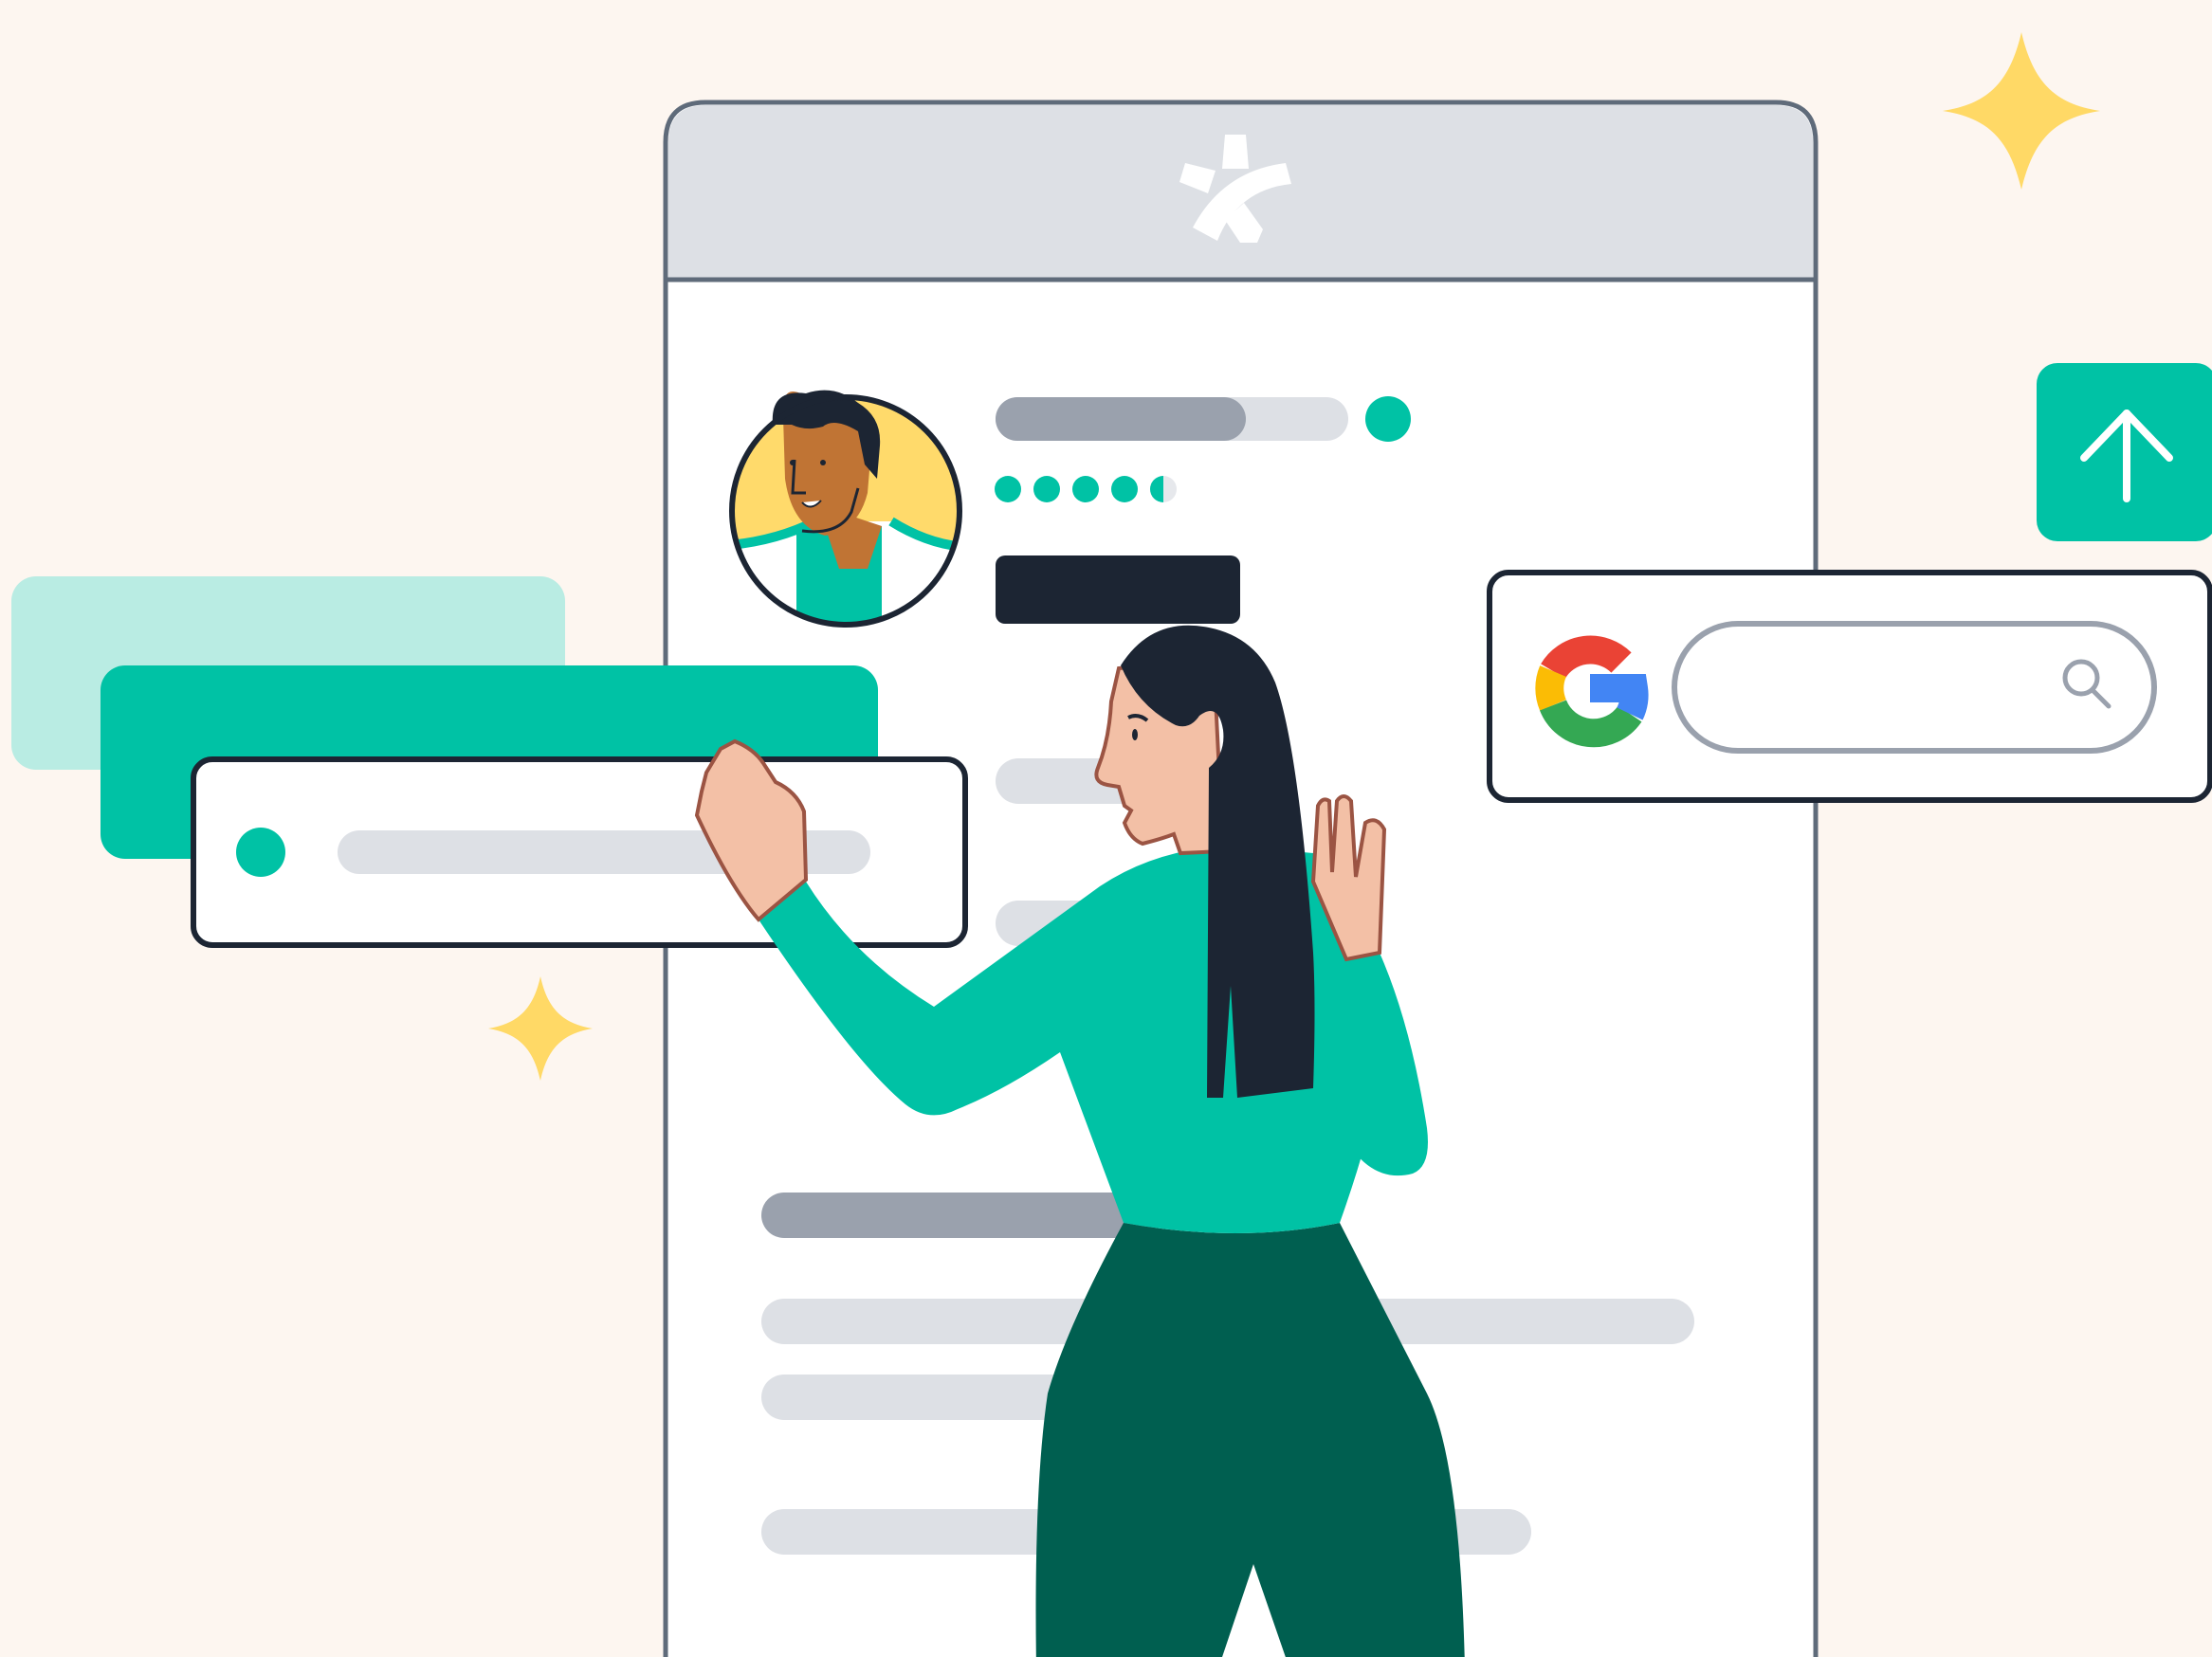 This screenshot has height=1657, width=2212. I want to click on search-card, so click(1849, 686).